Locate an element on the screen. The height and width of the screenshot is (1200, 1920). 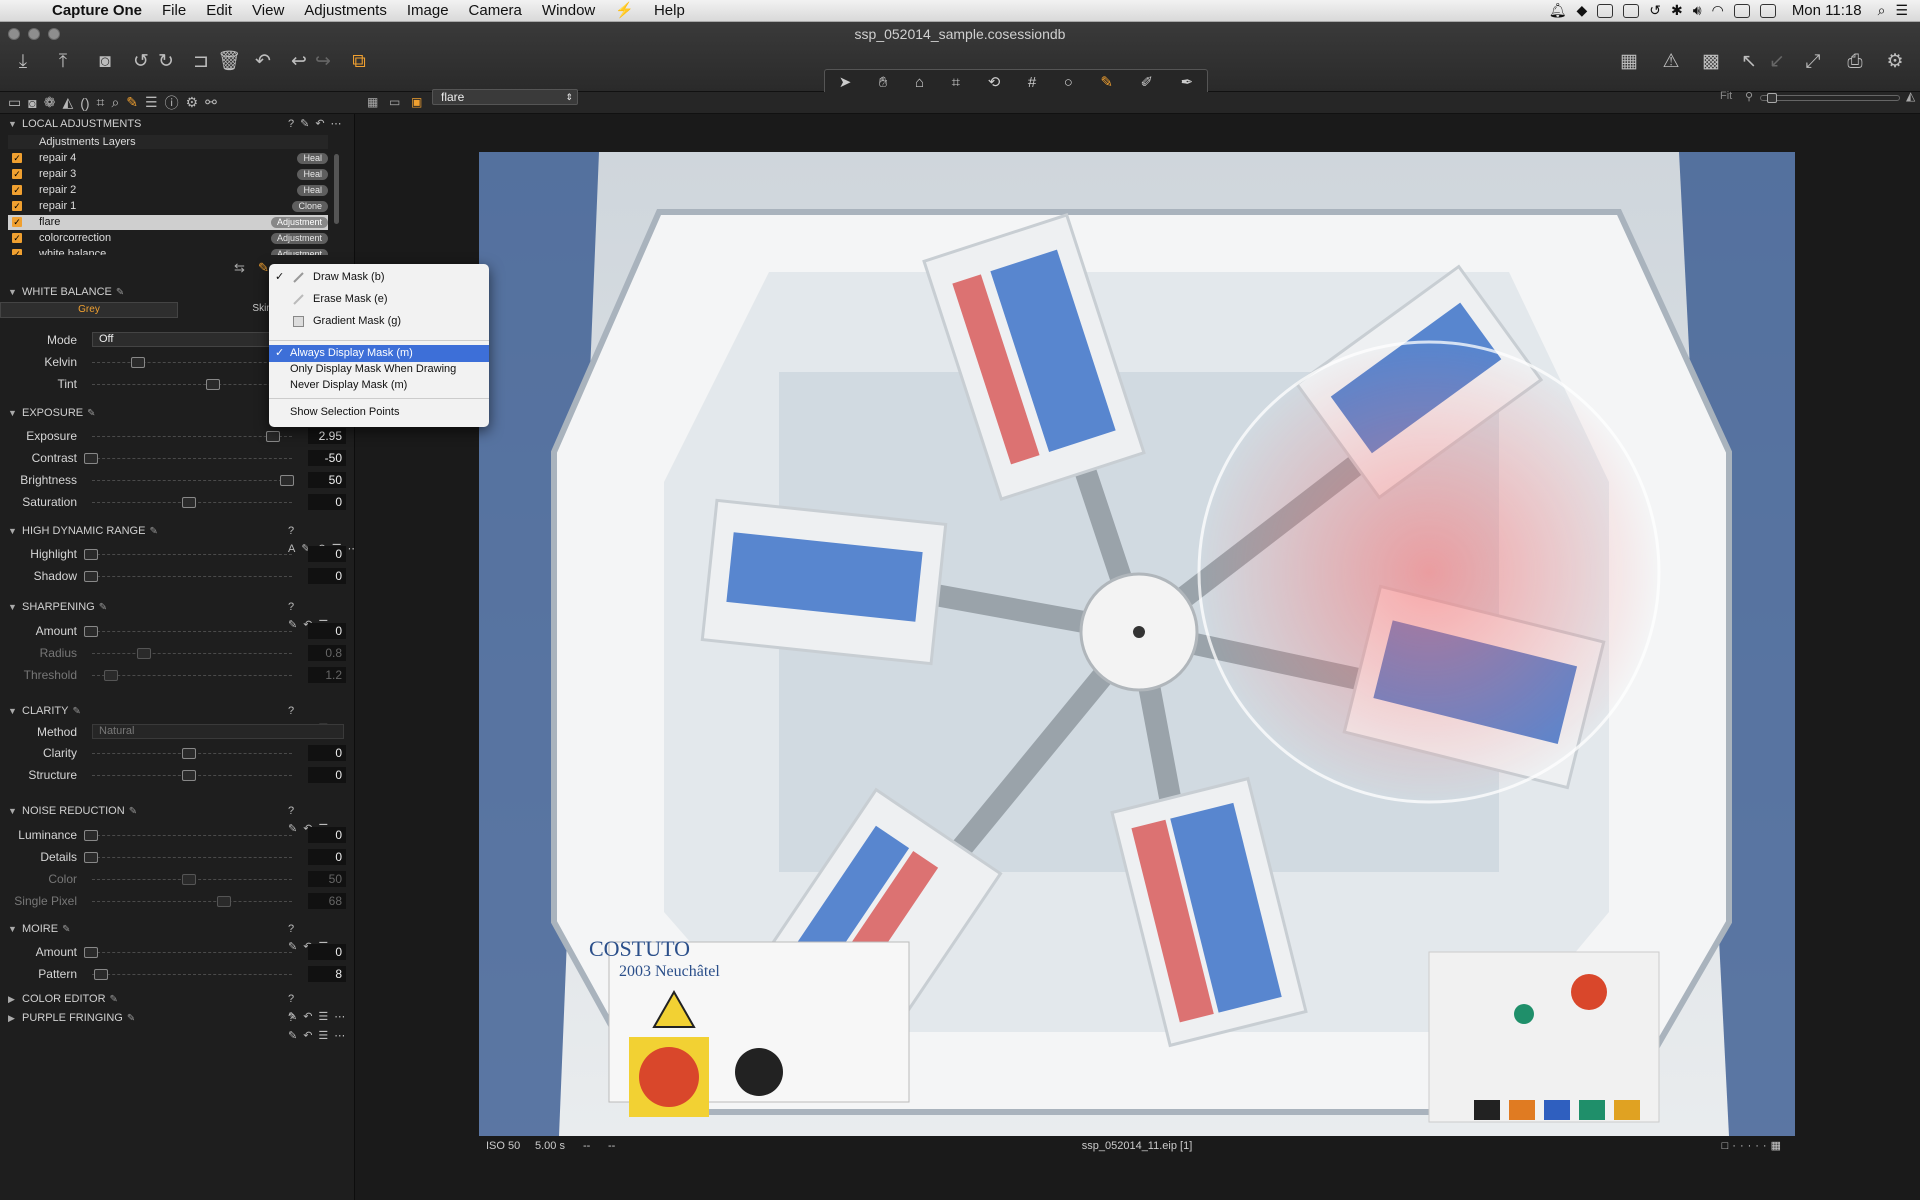
output-tab-icon: ⚙ is located at coordinates (192, 102).